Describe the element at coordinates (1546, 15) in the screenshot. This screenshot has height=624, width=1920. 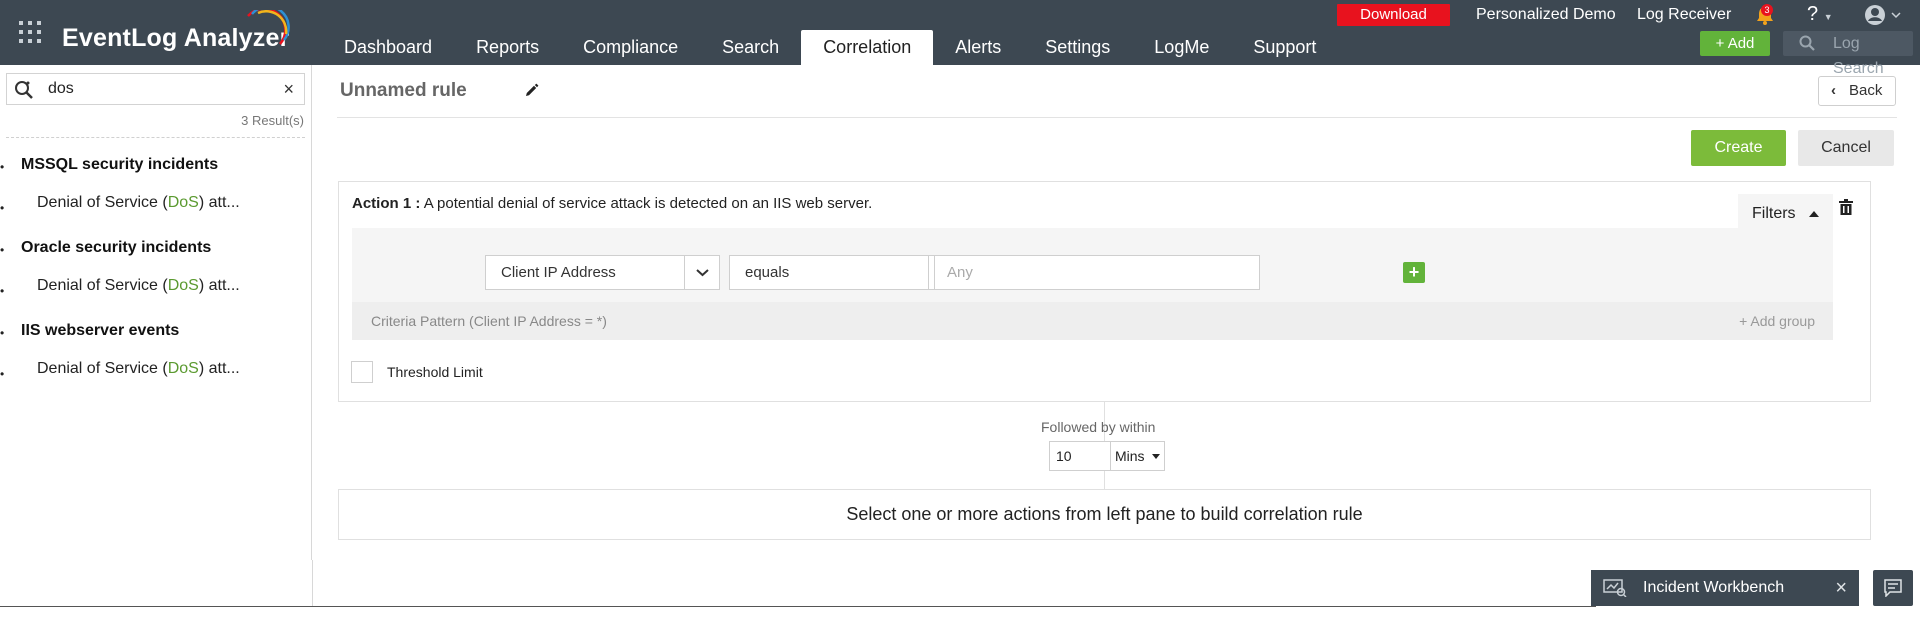
I see `personalized-demo-link: Personalized Demo` at that location.